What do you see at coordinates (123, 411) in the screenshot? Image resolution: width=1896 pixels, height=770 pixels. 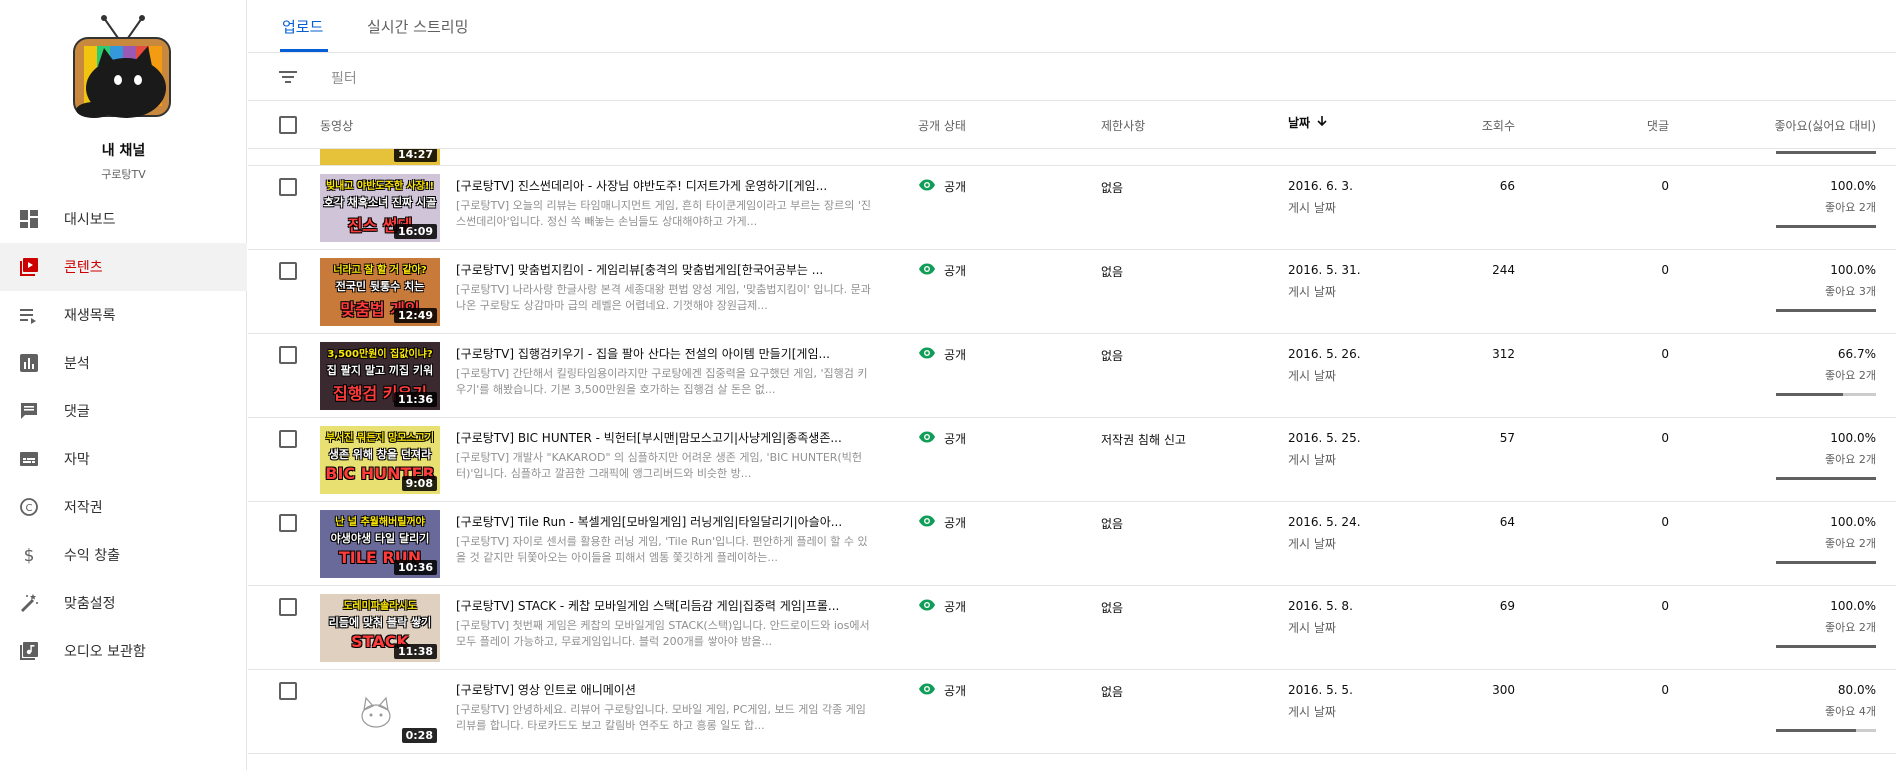 I see `nav-item-comments: 댓글` at bounding box center [123, 411].